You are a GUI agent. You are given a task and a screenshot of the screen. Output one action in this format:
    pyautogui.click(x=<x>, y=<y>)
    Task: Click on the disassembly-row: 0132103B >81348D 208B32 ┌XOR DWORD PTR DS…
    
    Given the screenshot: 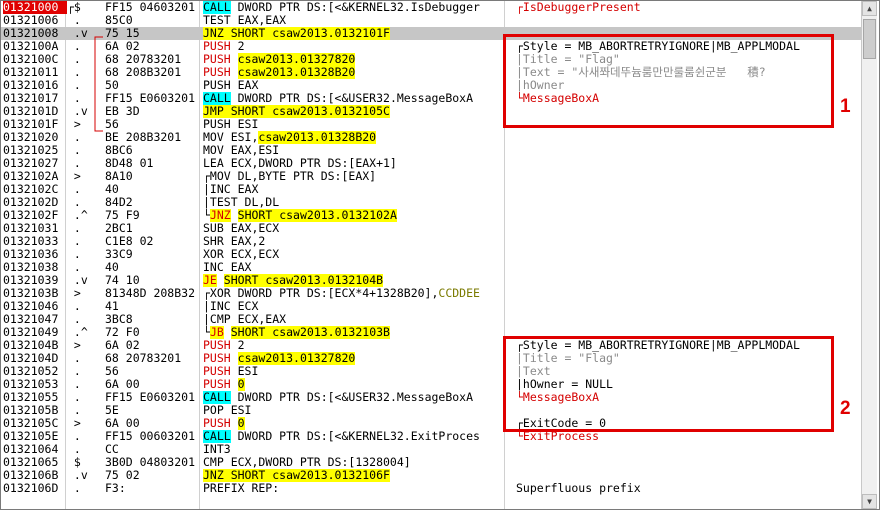 What is the action you would take?
    pyautogui.click(x=432, y=293)
    